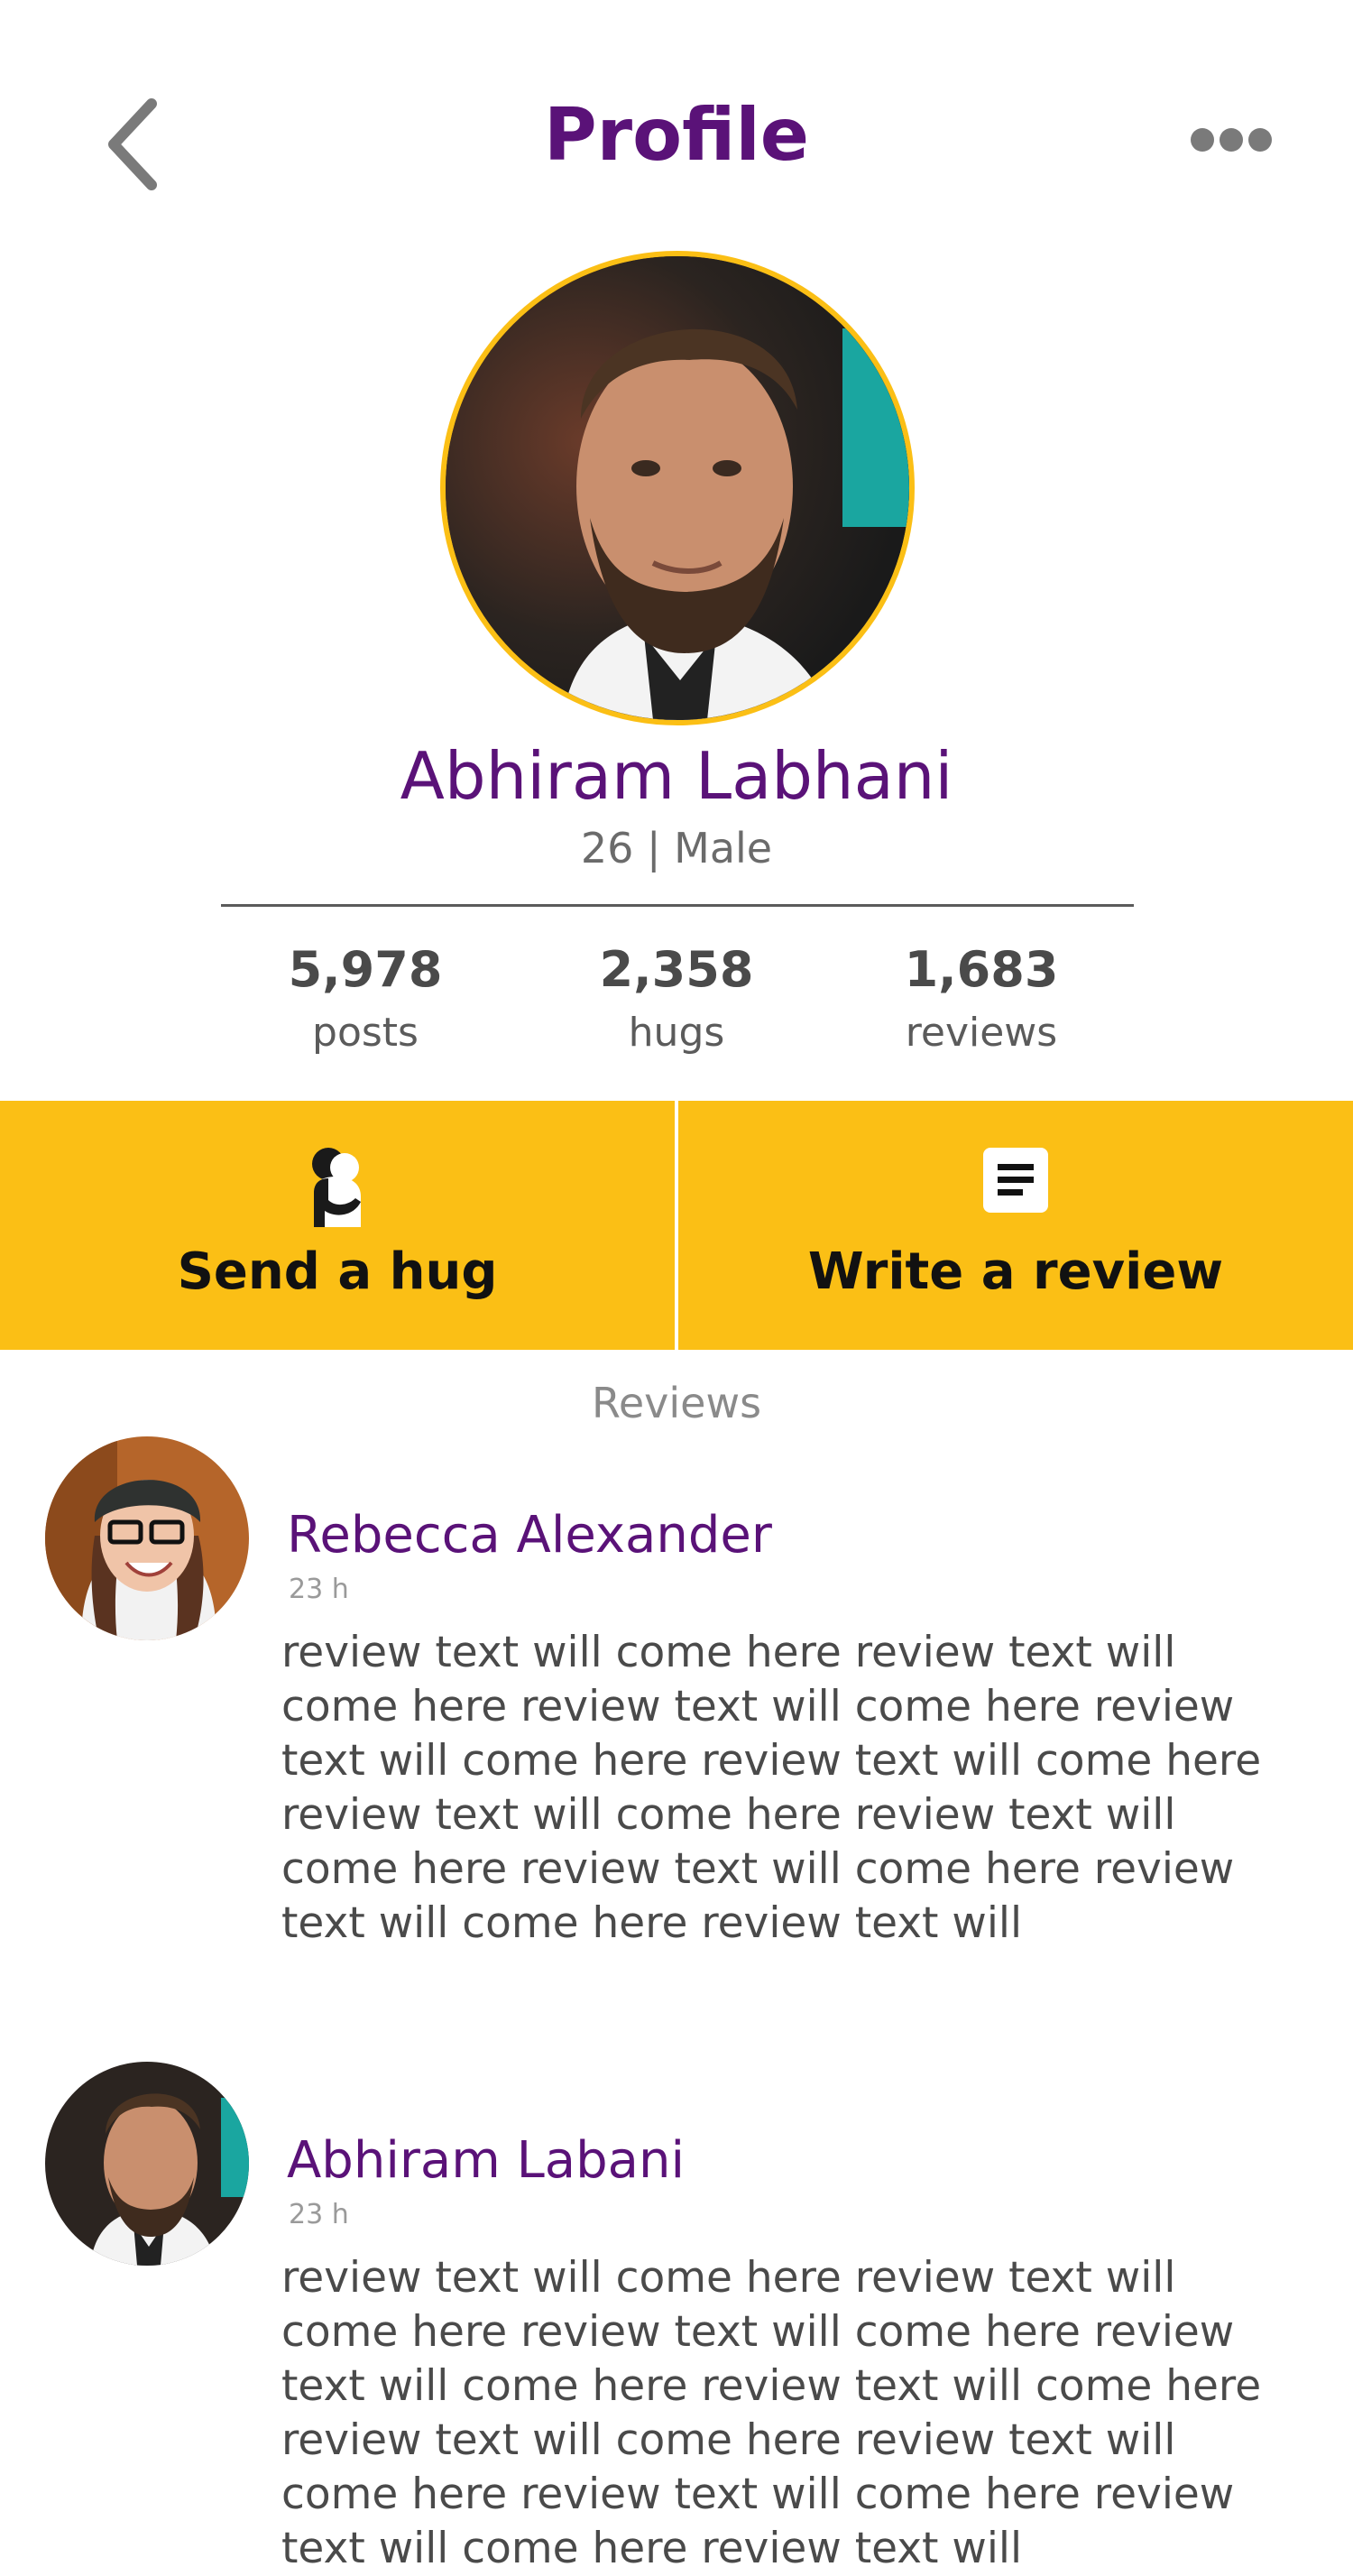  Describe the element at coordinates (365, 969) in the screenshot. I see `stat-value: 5,978` at that location.